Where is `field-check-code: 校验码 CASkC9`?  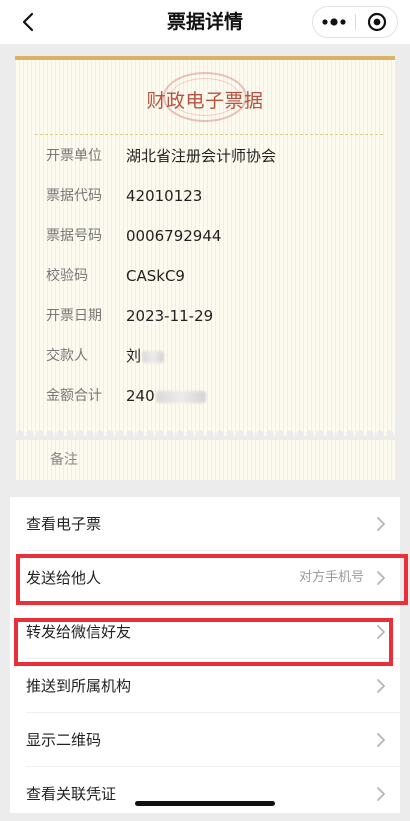 field-check-code: 校验码 CASkC9 is located at coordinates (211, 276).